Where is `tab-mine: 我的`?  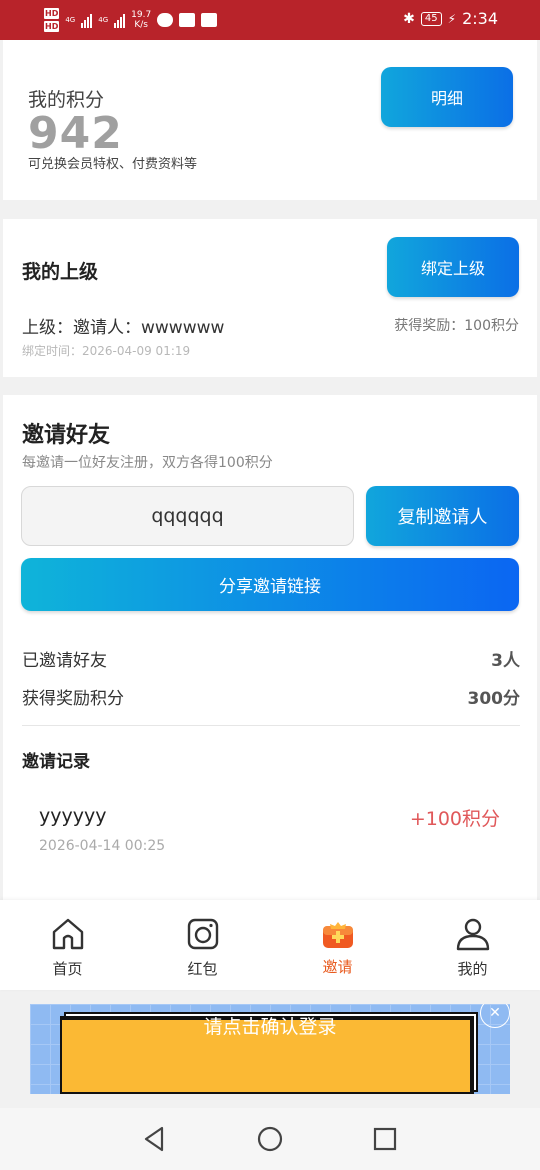
tab-mine: 我的 is located at coordinates (472, 945).